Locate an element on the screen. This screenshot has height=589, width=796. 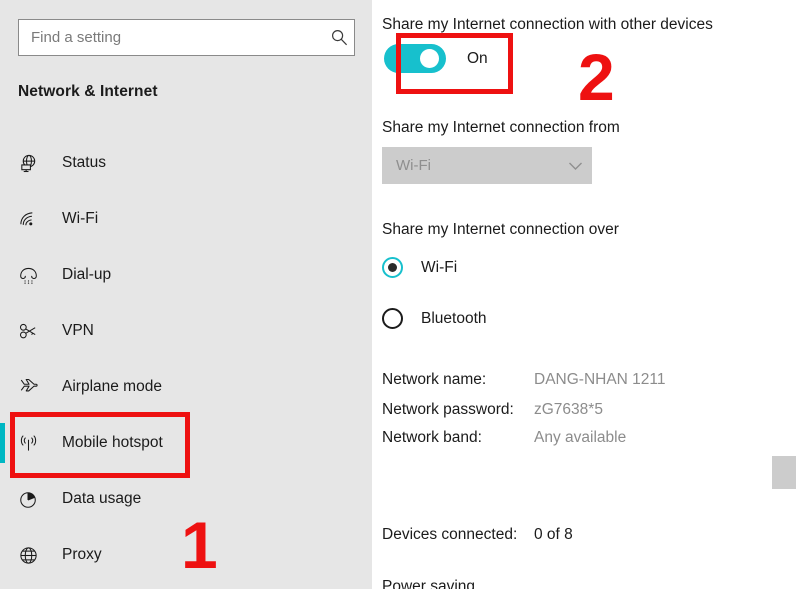
sidebar-item-label: VPN is located at coordinates (78, 330).